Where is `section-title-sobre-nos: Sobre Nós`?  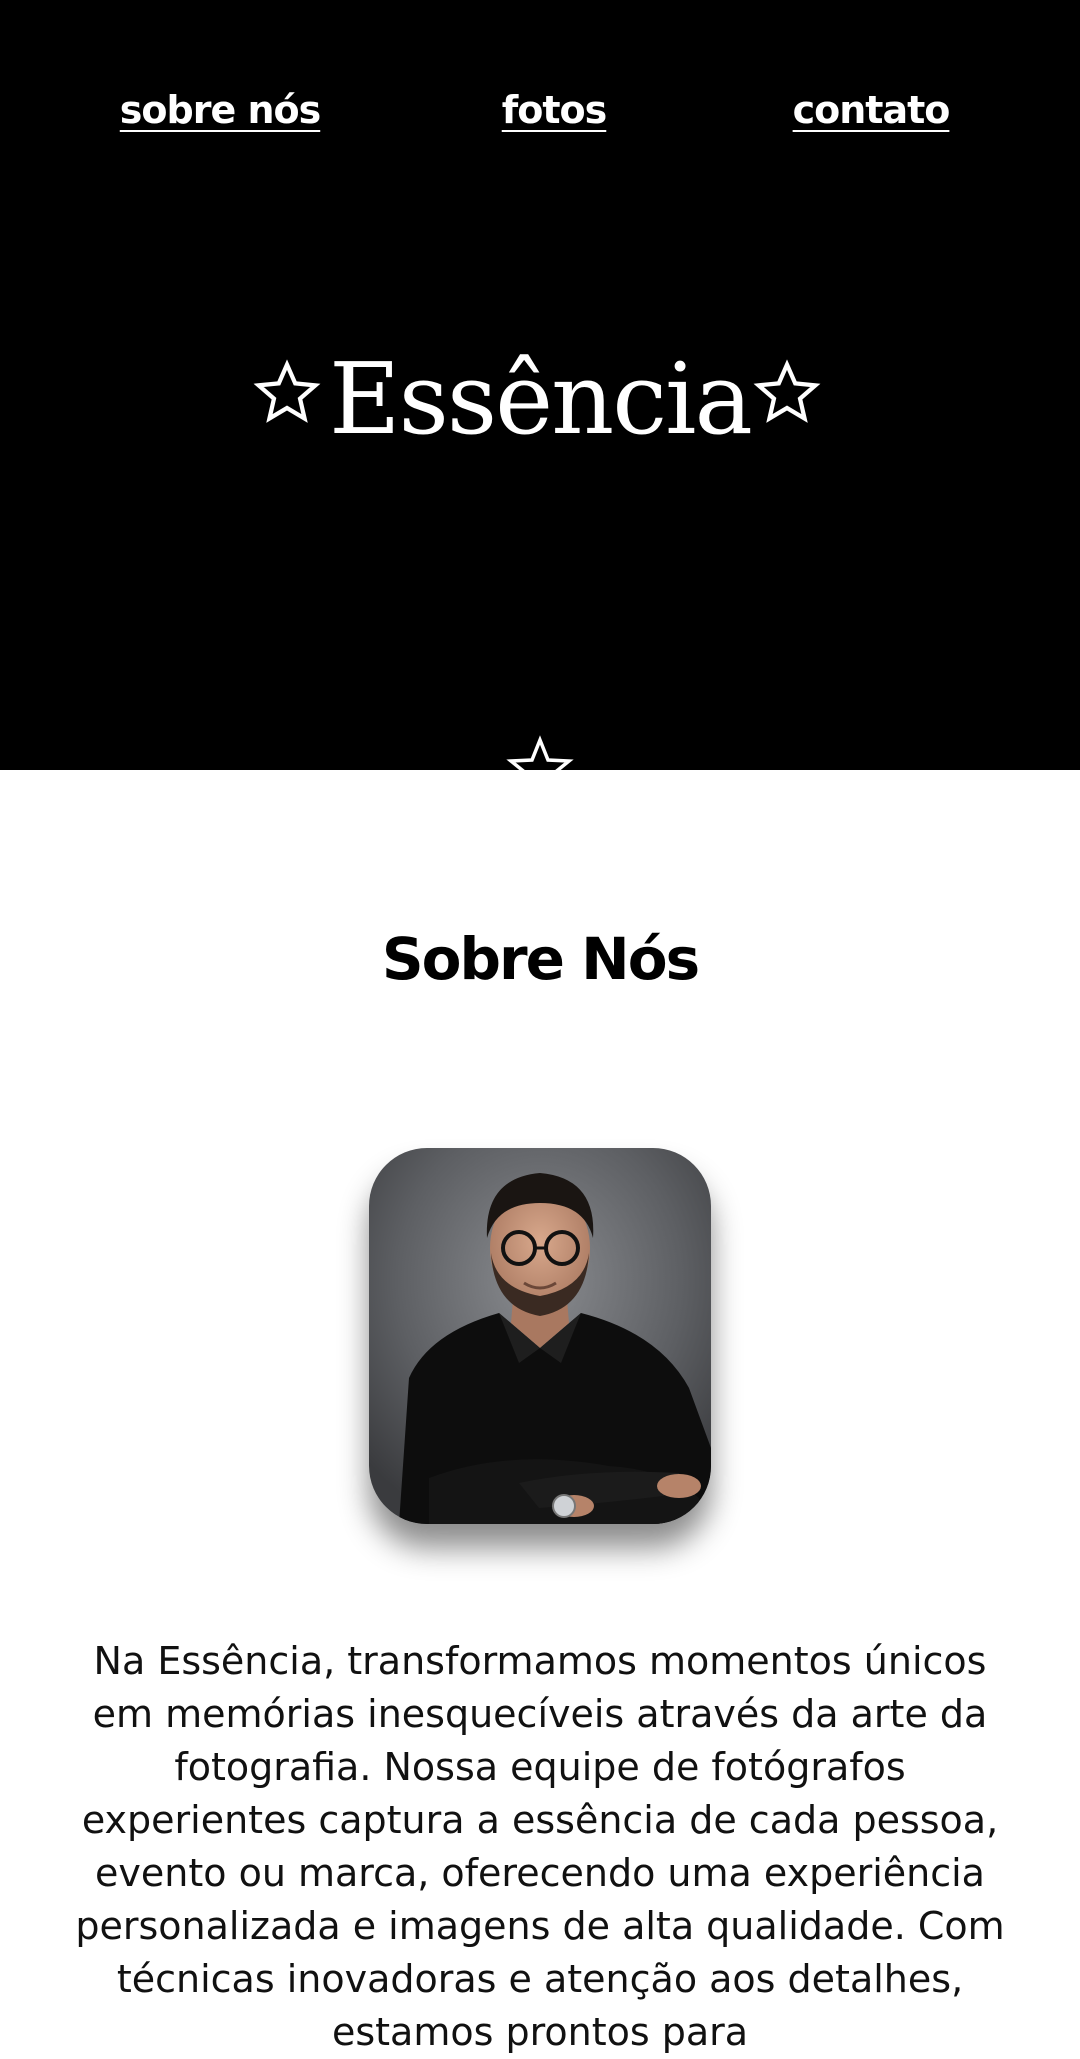
section-title-sobre-nos: Sobre Nós is located at coordinates (540, 959).